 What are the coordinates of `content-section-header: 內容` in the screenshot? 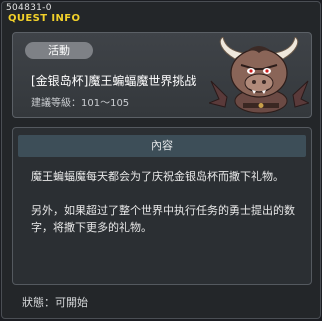 It's located at (162, 146).